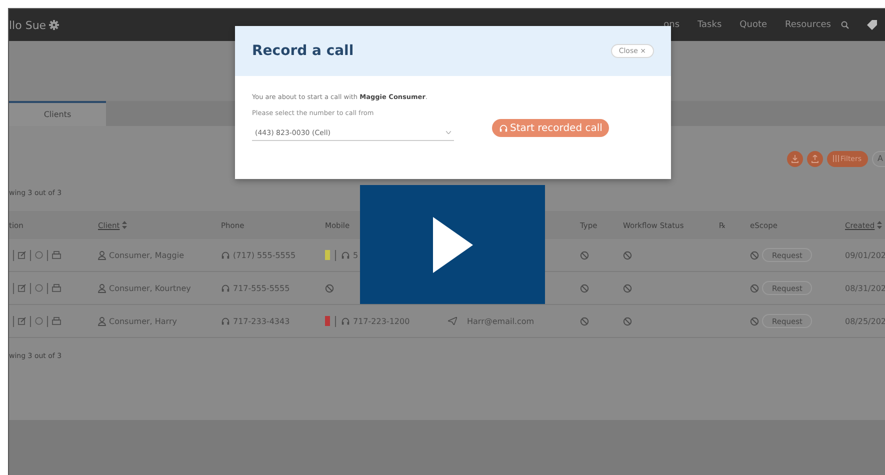 This screenshot has height=475, width=885. Describe the element at coordinates (367, 321) in the screenshot. I see `mobile-number: 717-223-1200` at that location.